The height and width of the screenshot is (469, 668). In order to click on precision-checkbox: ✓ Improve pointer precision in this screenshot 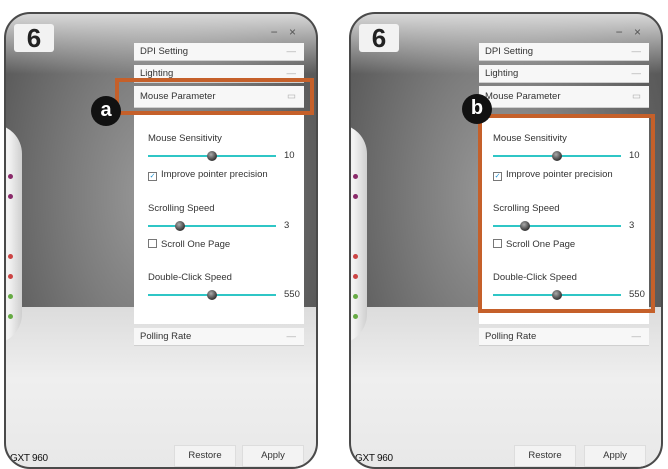, I will do `click(208, 175)`.